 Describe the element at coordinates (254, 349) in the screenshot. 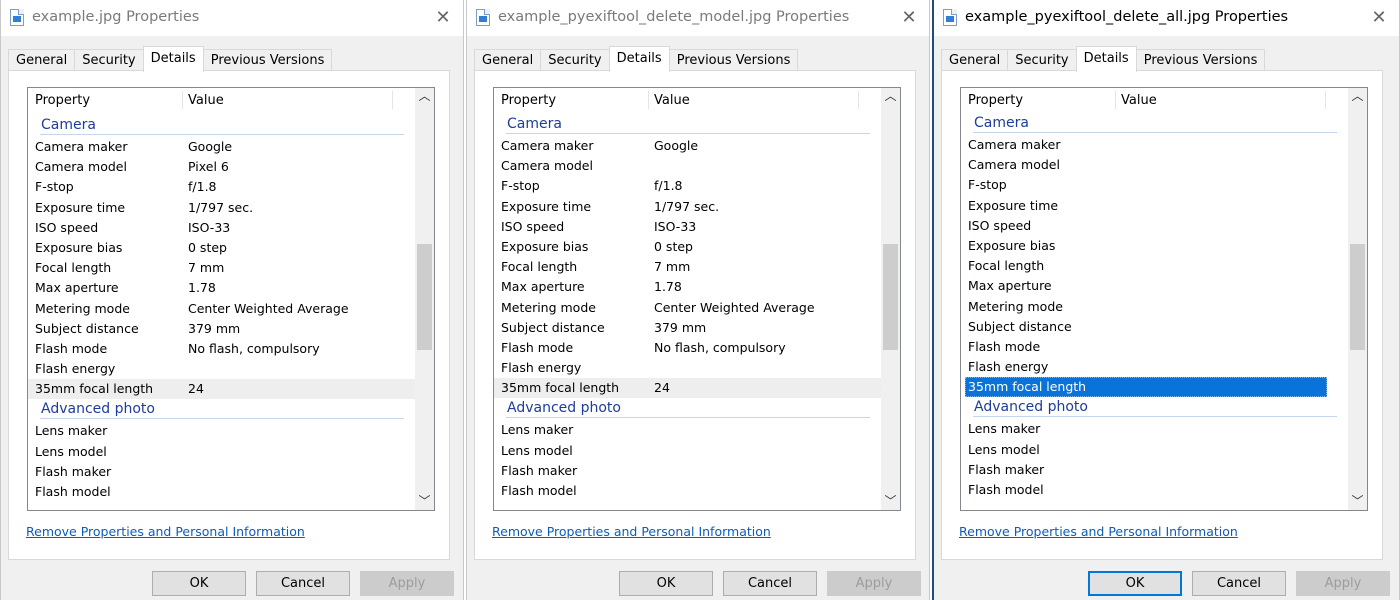

I see `property-value: No flash, compulsory` at that location.